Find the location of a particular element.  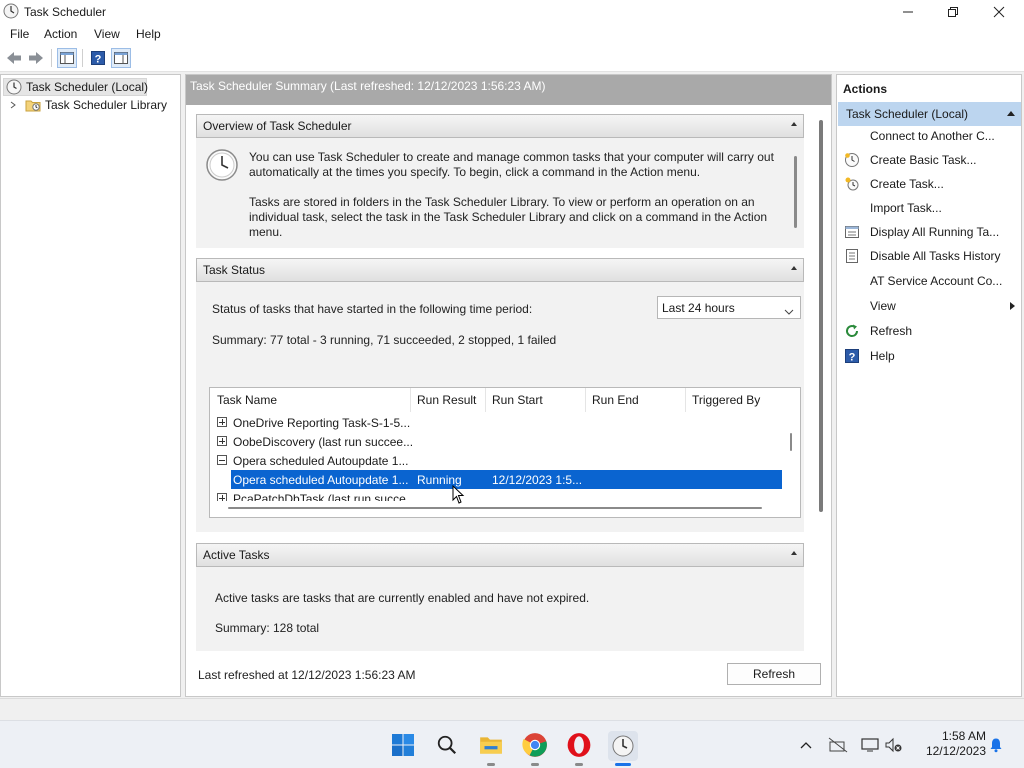

toolbar: ? is located at coordinates (512, 58).